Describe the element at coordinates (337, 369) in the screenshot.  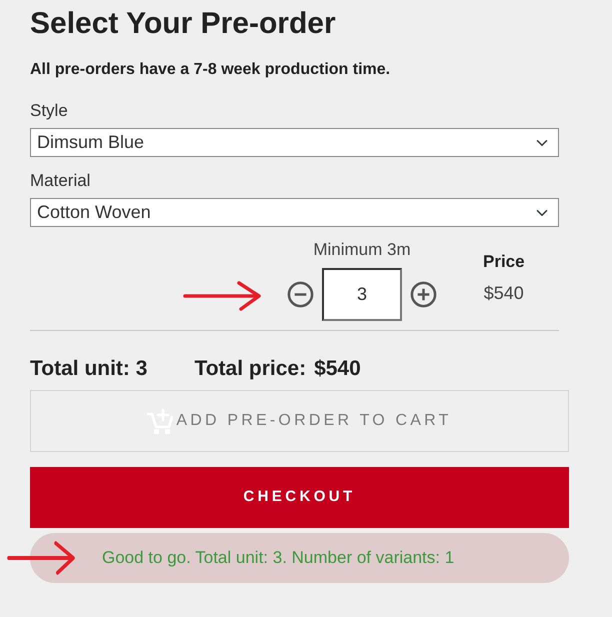
I see `total-price-value: $540` at that location.